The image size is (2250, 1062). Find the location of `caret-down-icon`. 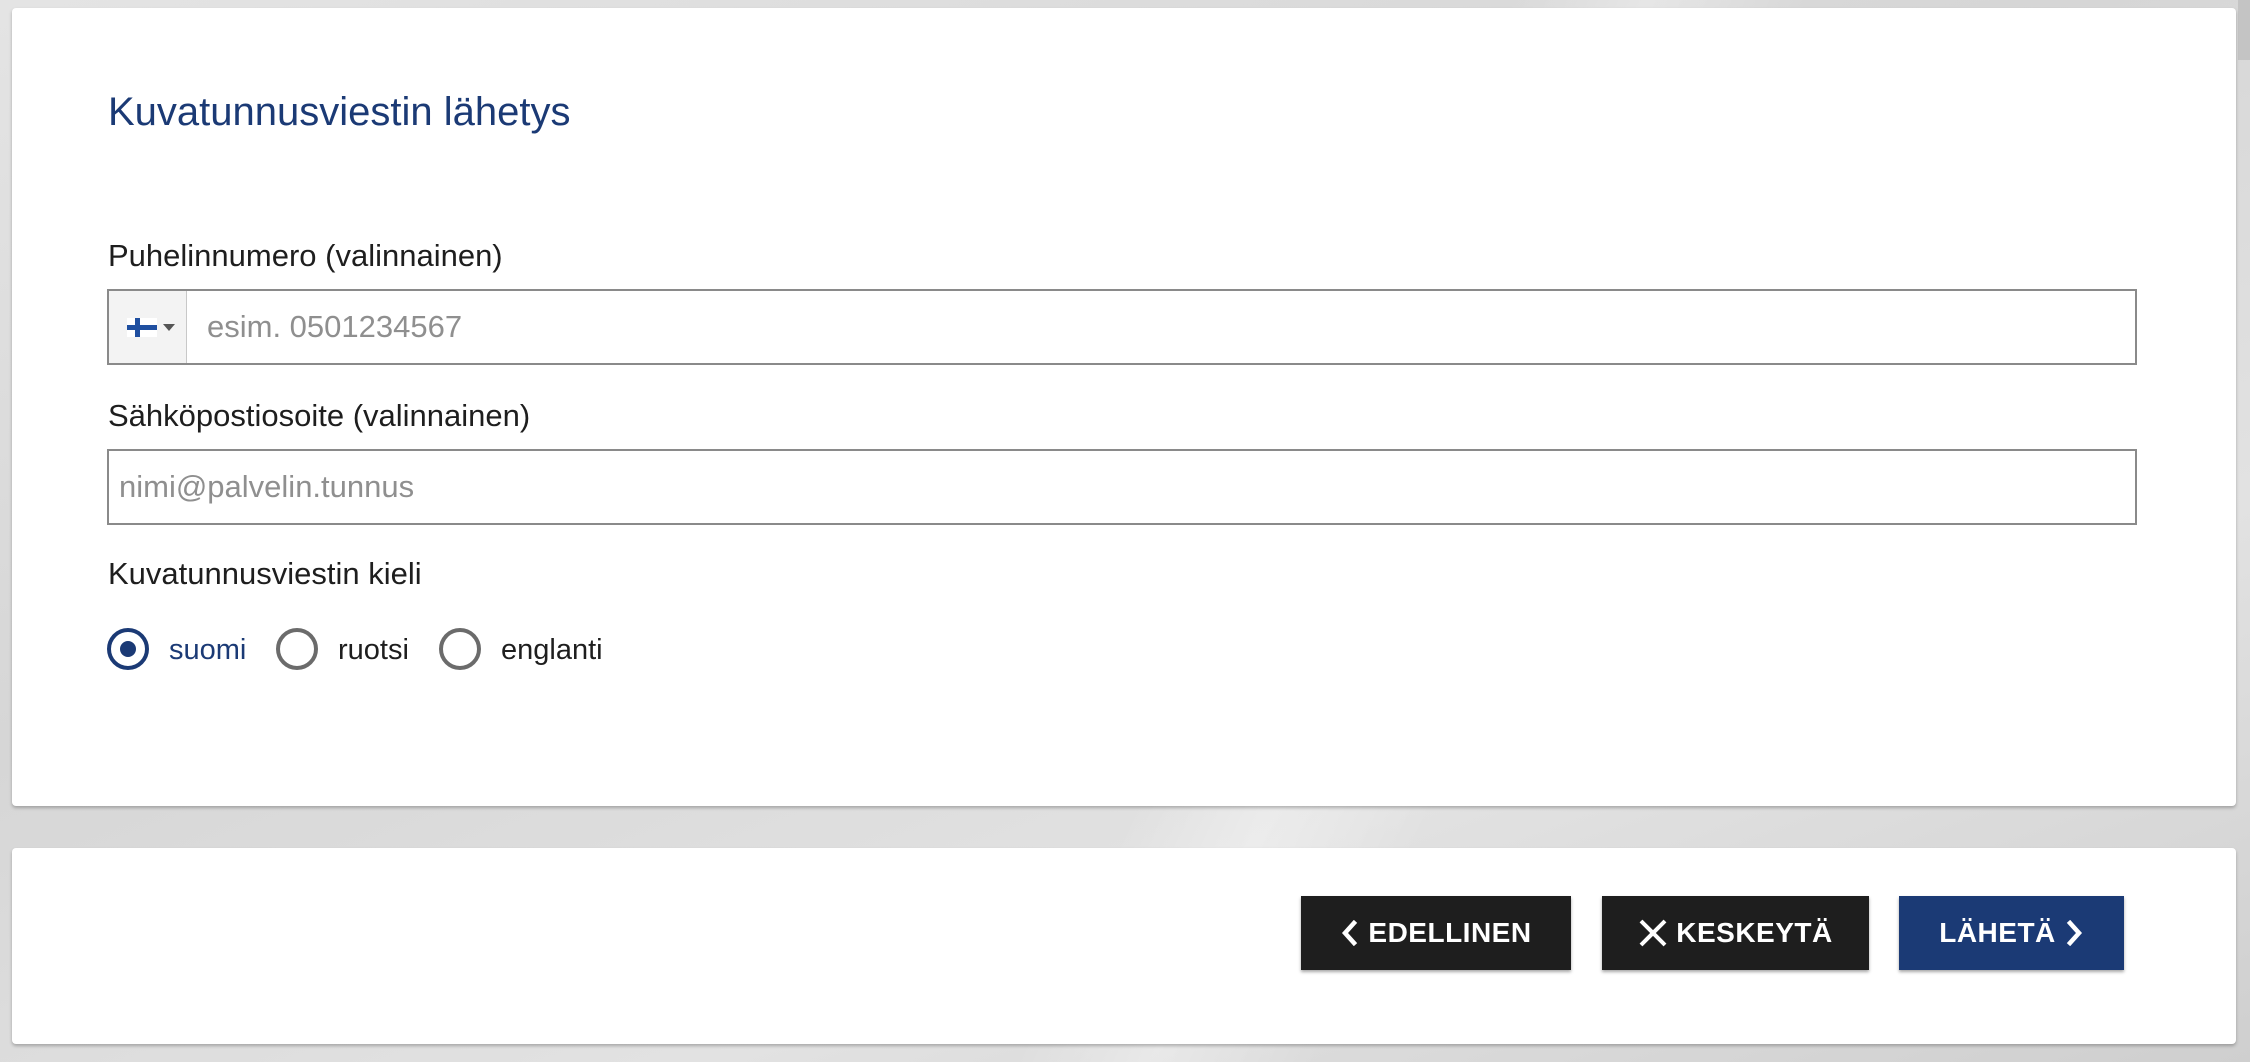

caret-down-icon is located at coordinates (169, 327).